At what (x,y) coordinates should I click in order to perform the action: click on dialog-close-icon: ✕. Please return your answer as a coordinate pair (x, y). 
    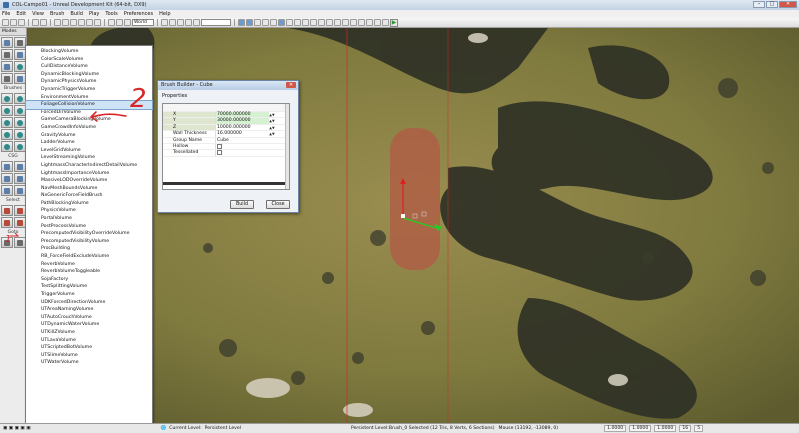
    Looking at the image, I should click on (291, 85).